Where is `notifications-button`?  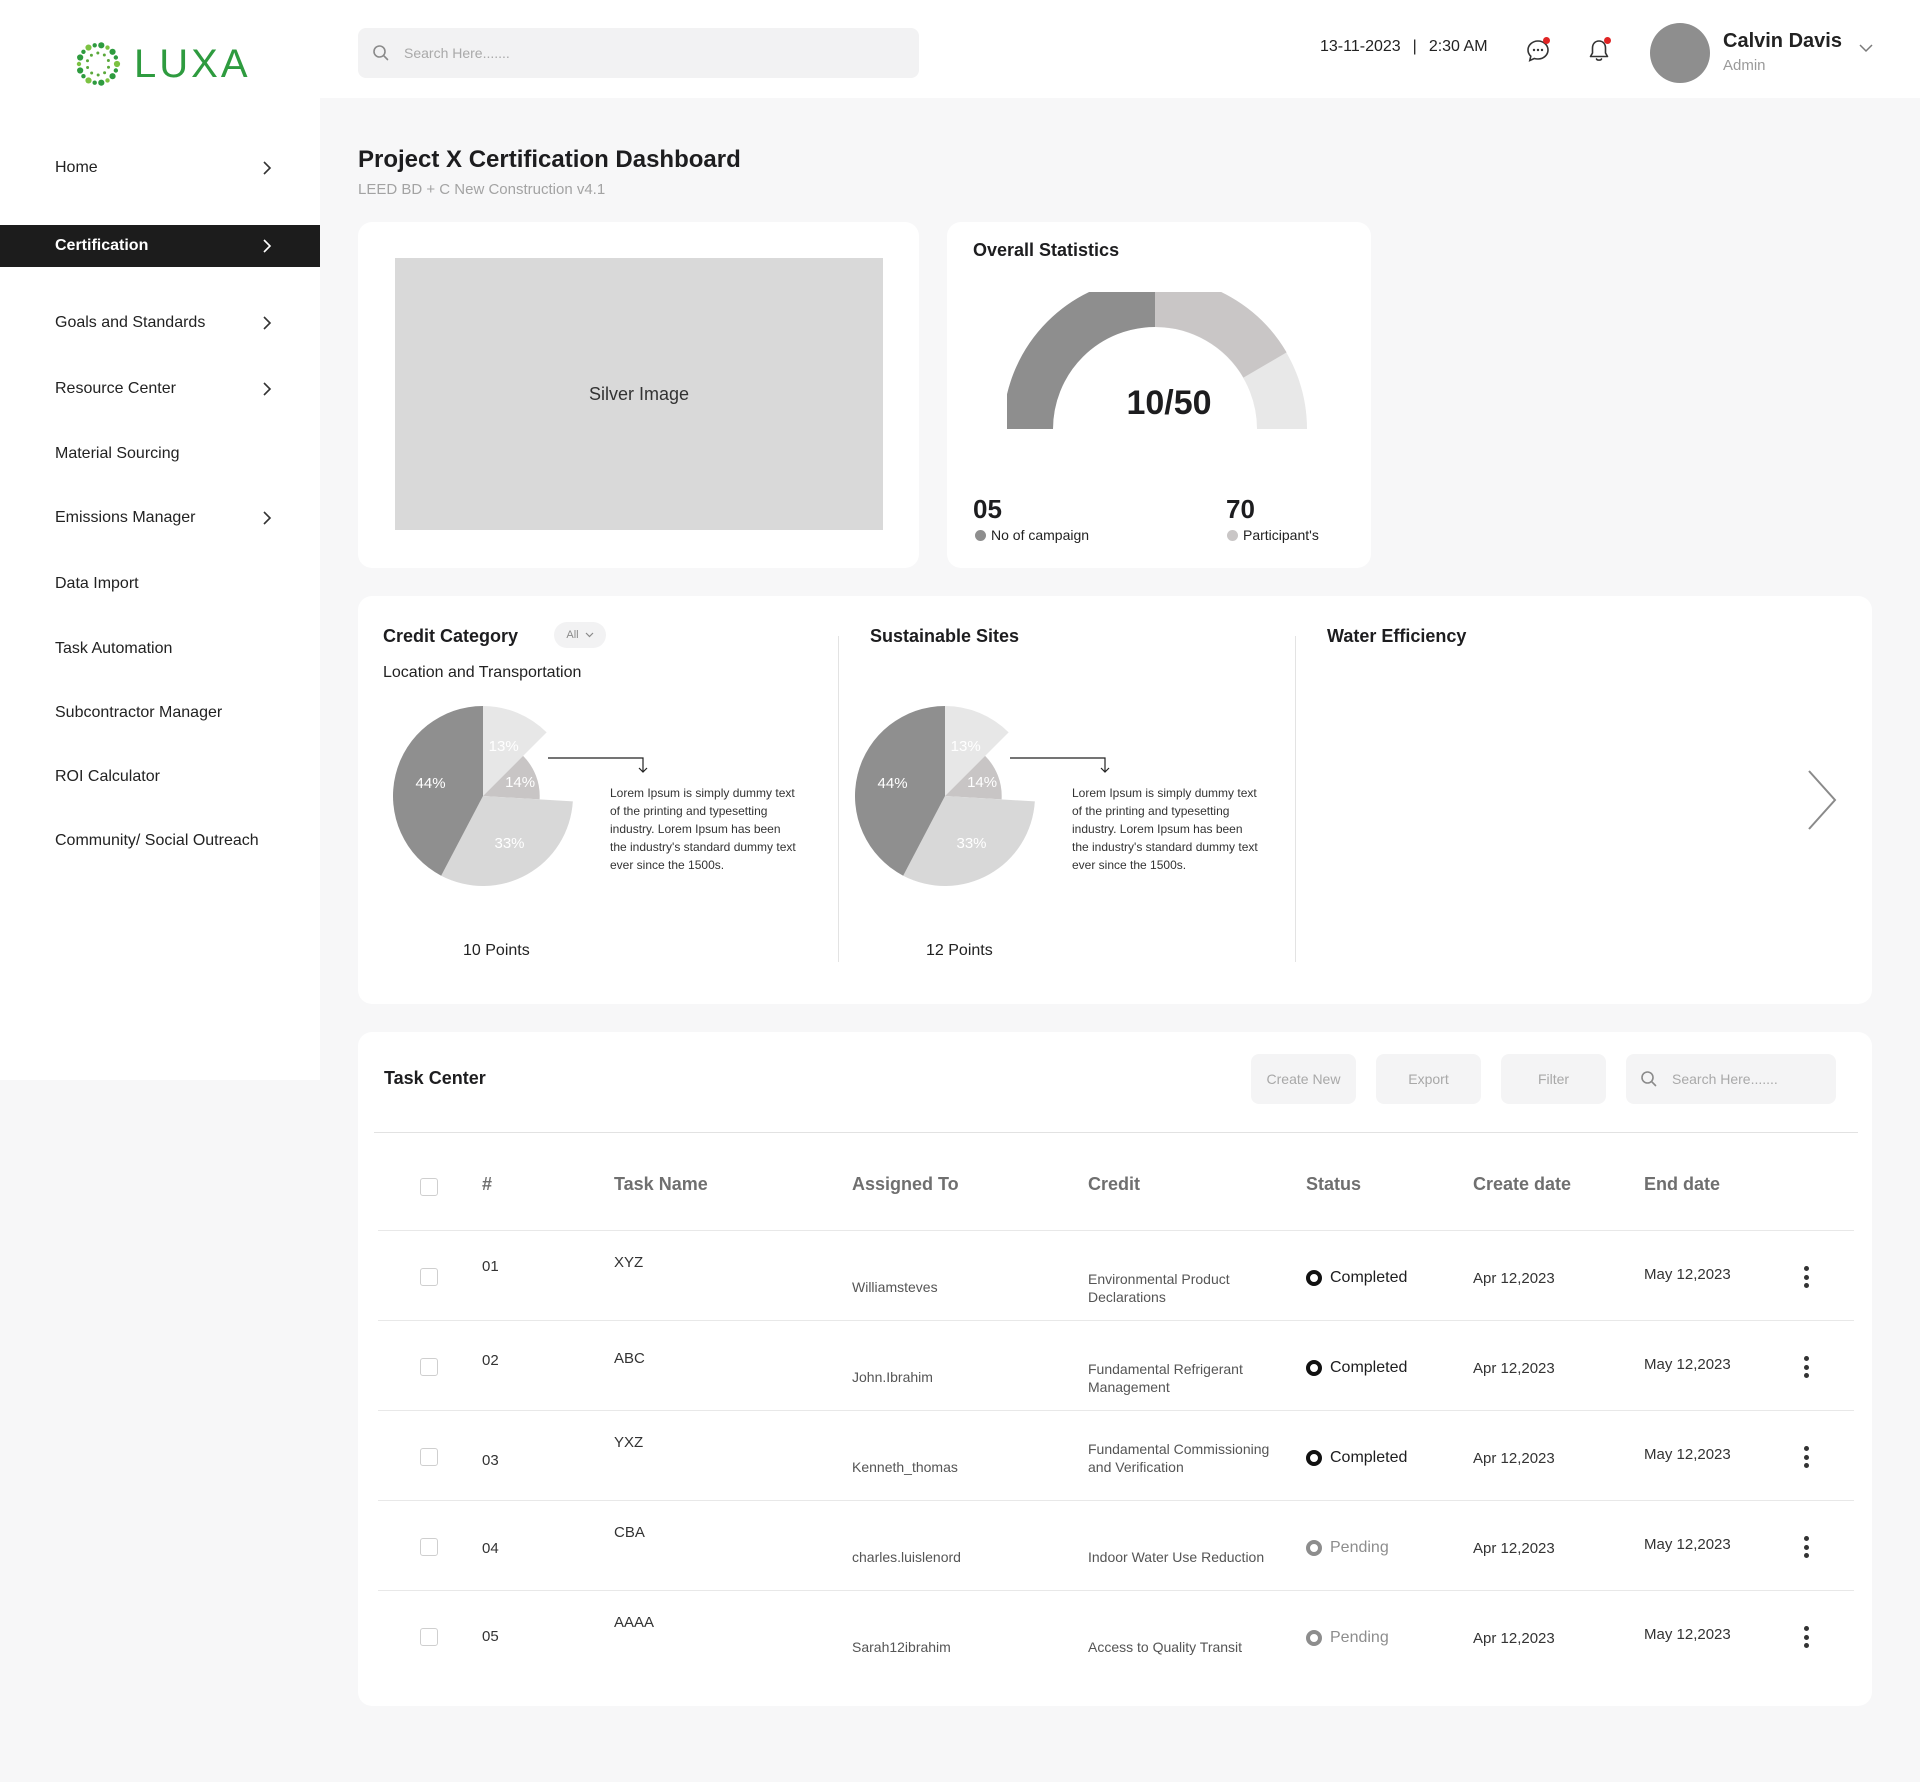 notifications-button is located at coordinates (1599, 51).